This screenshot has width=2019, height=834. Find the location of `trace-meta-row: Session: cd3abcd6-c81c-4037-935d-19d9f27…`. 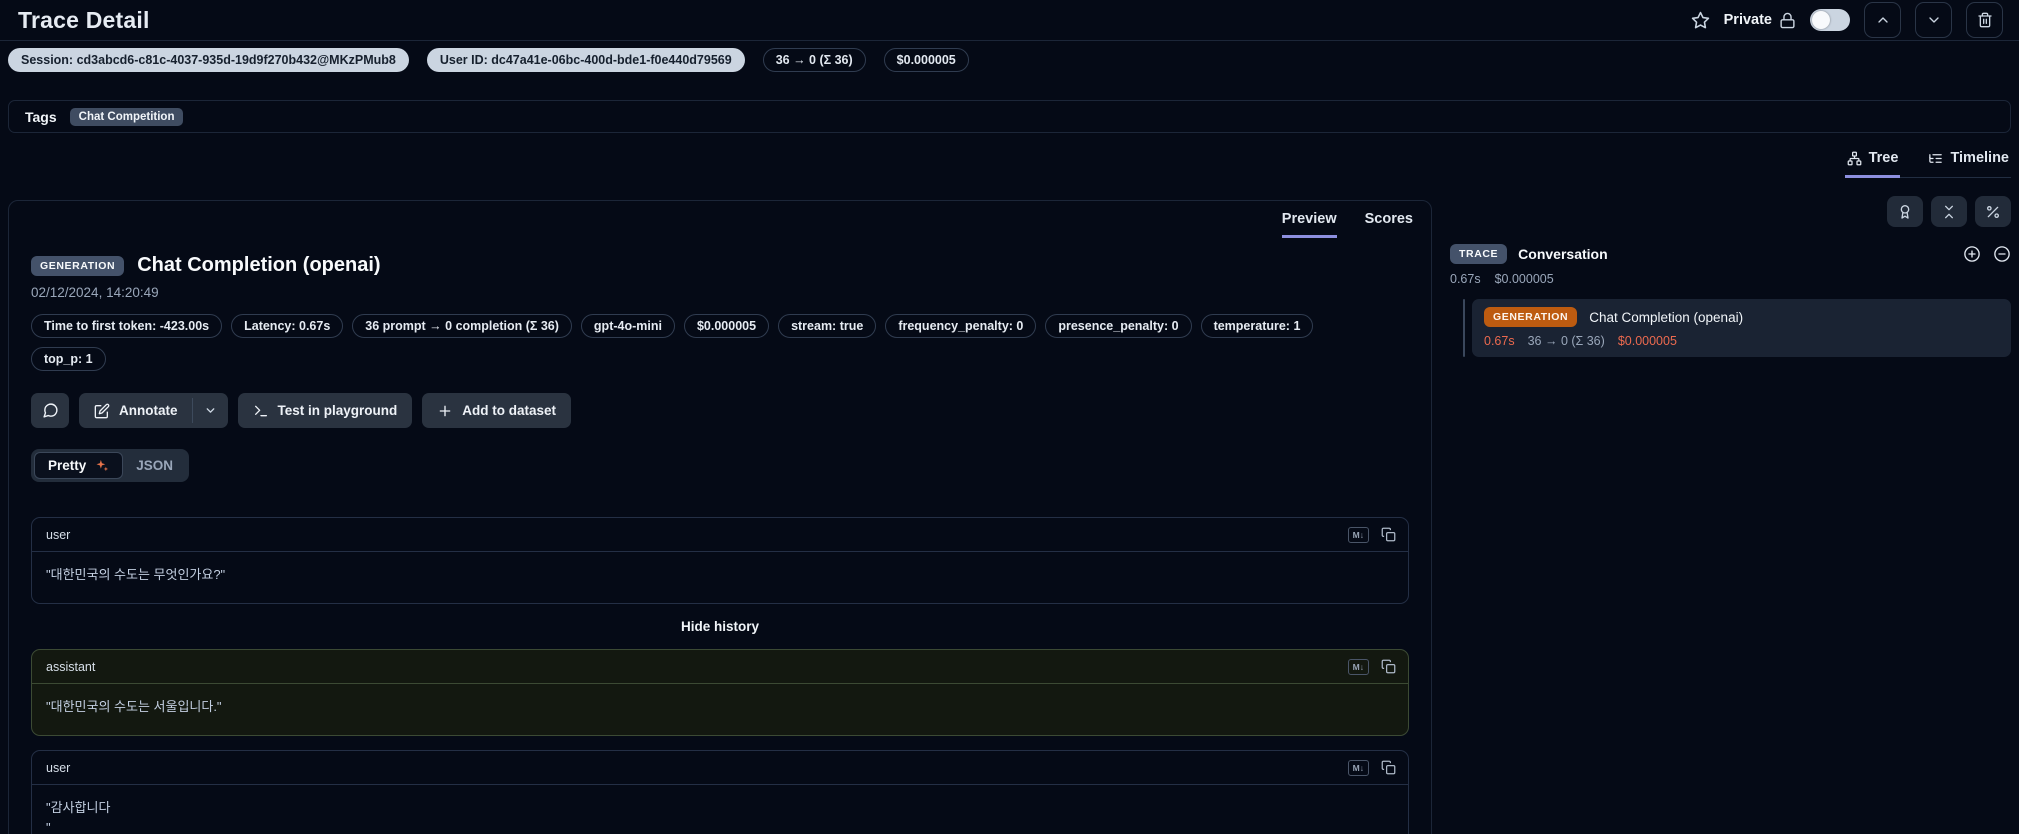

trace-meta-row: Session: cd3abcd6-c81c-4037-935d-19d9f27… is located at coordinates (488, 60).